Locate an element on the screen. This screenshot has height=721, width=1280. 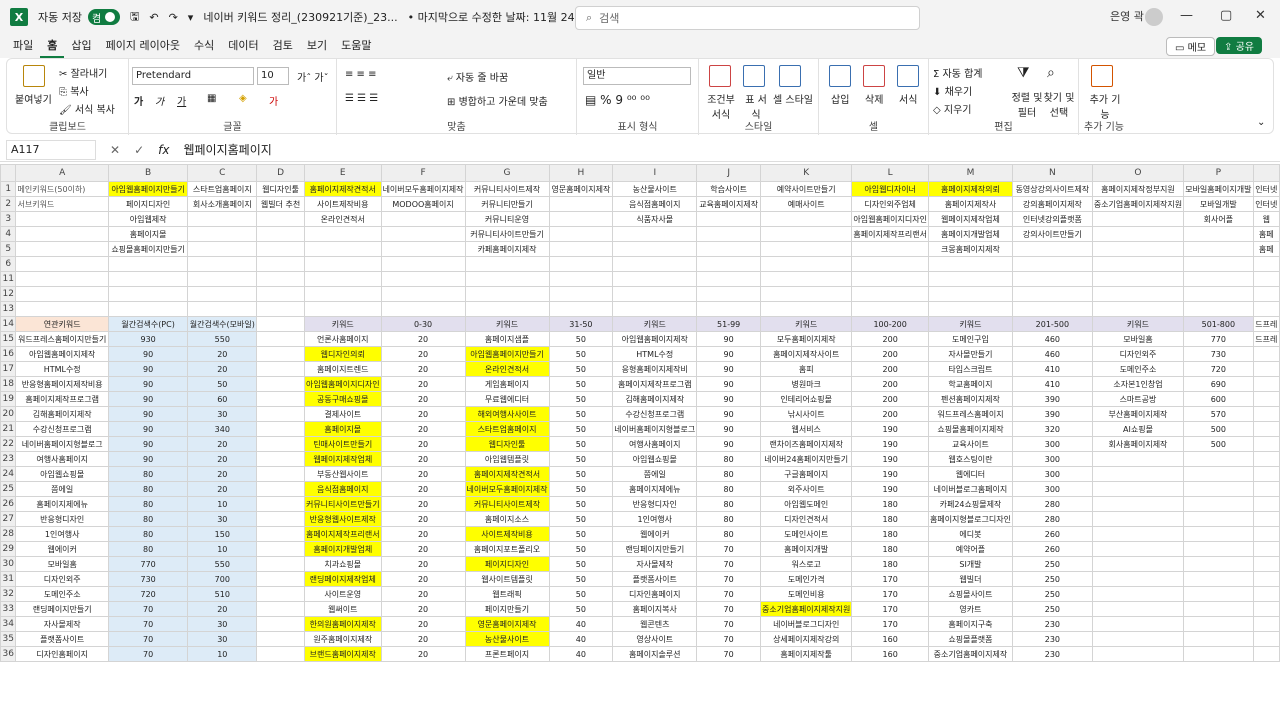
menu-home: 홈 is located at coordinates (52, 46).